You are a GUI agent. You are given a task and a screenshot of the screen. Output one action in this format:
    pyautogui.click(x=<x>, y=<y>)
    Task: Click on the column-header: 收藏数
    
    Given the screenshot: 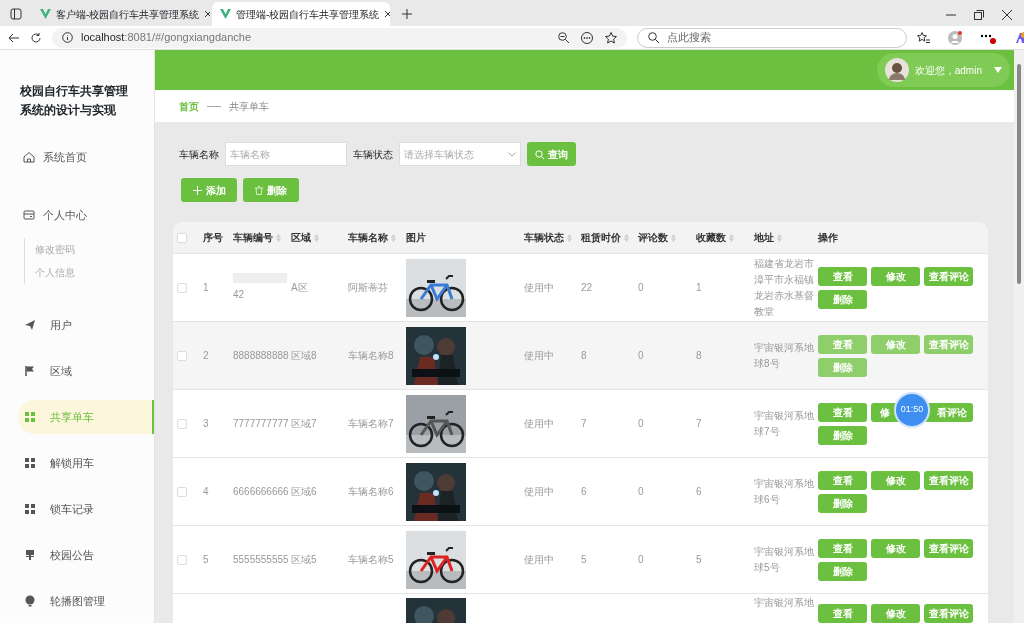 What is the action you would take?
    pyautogui.click(x=711, y=238)
    